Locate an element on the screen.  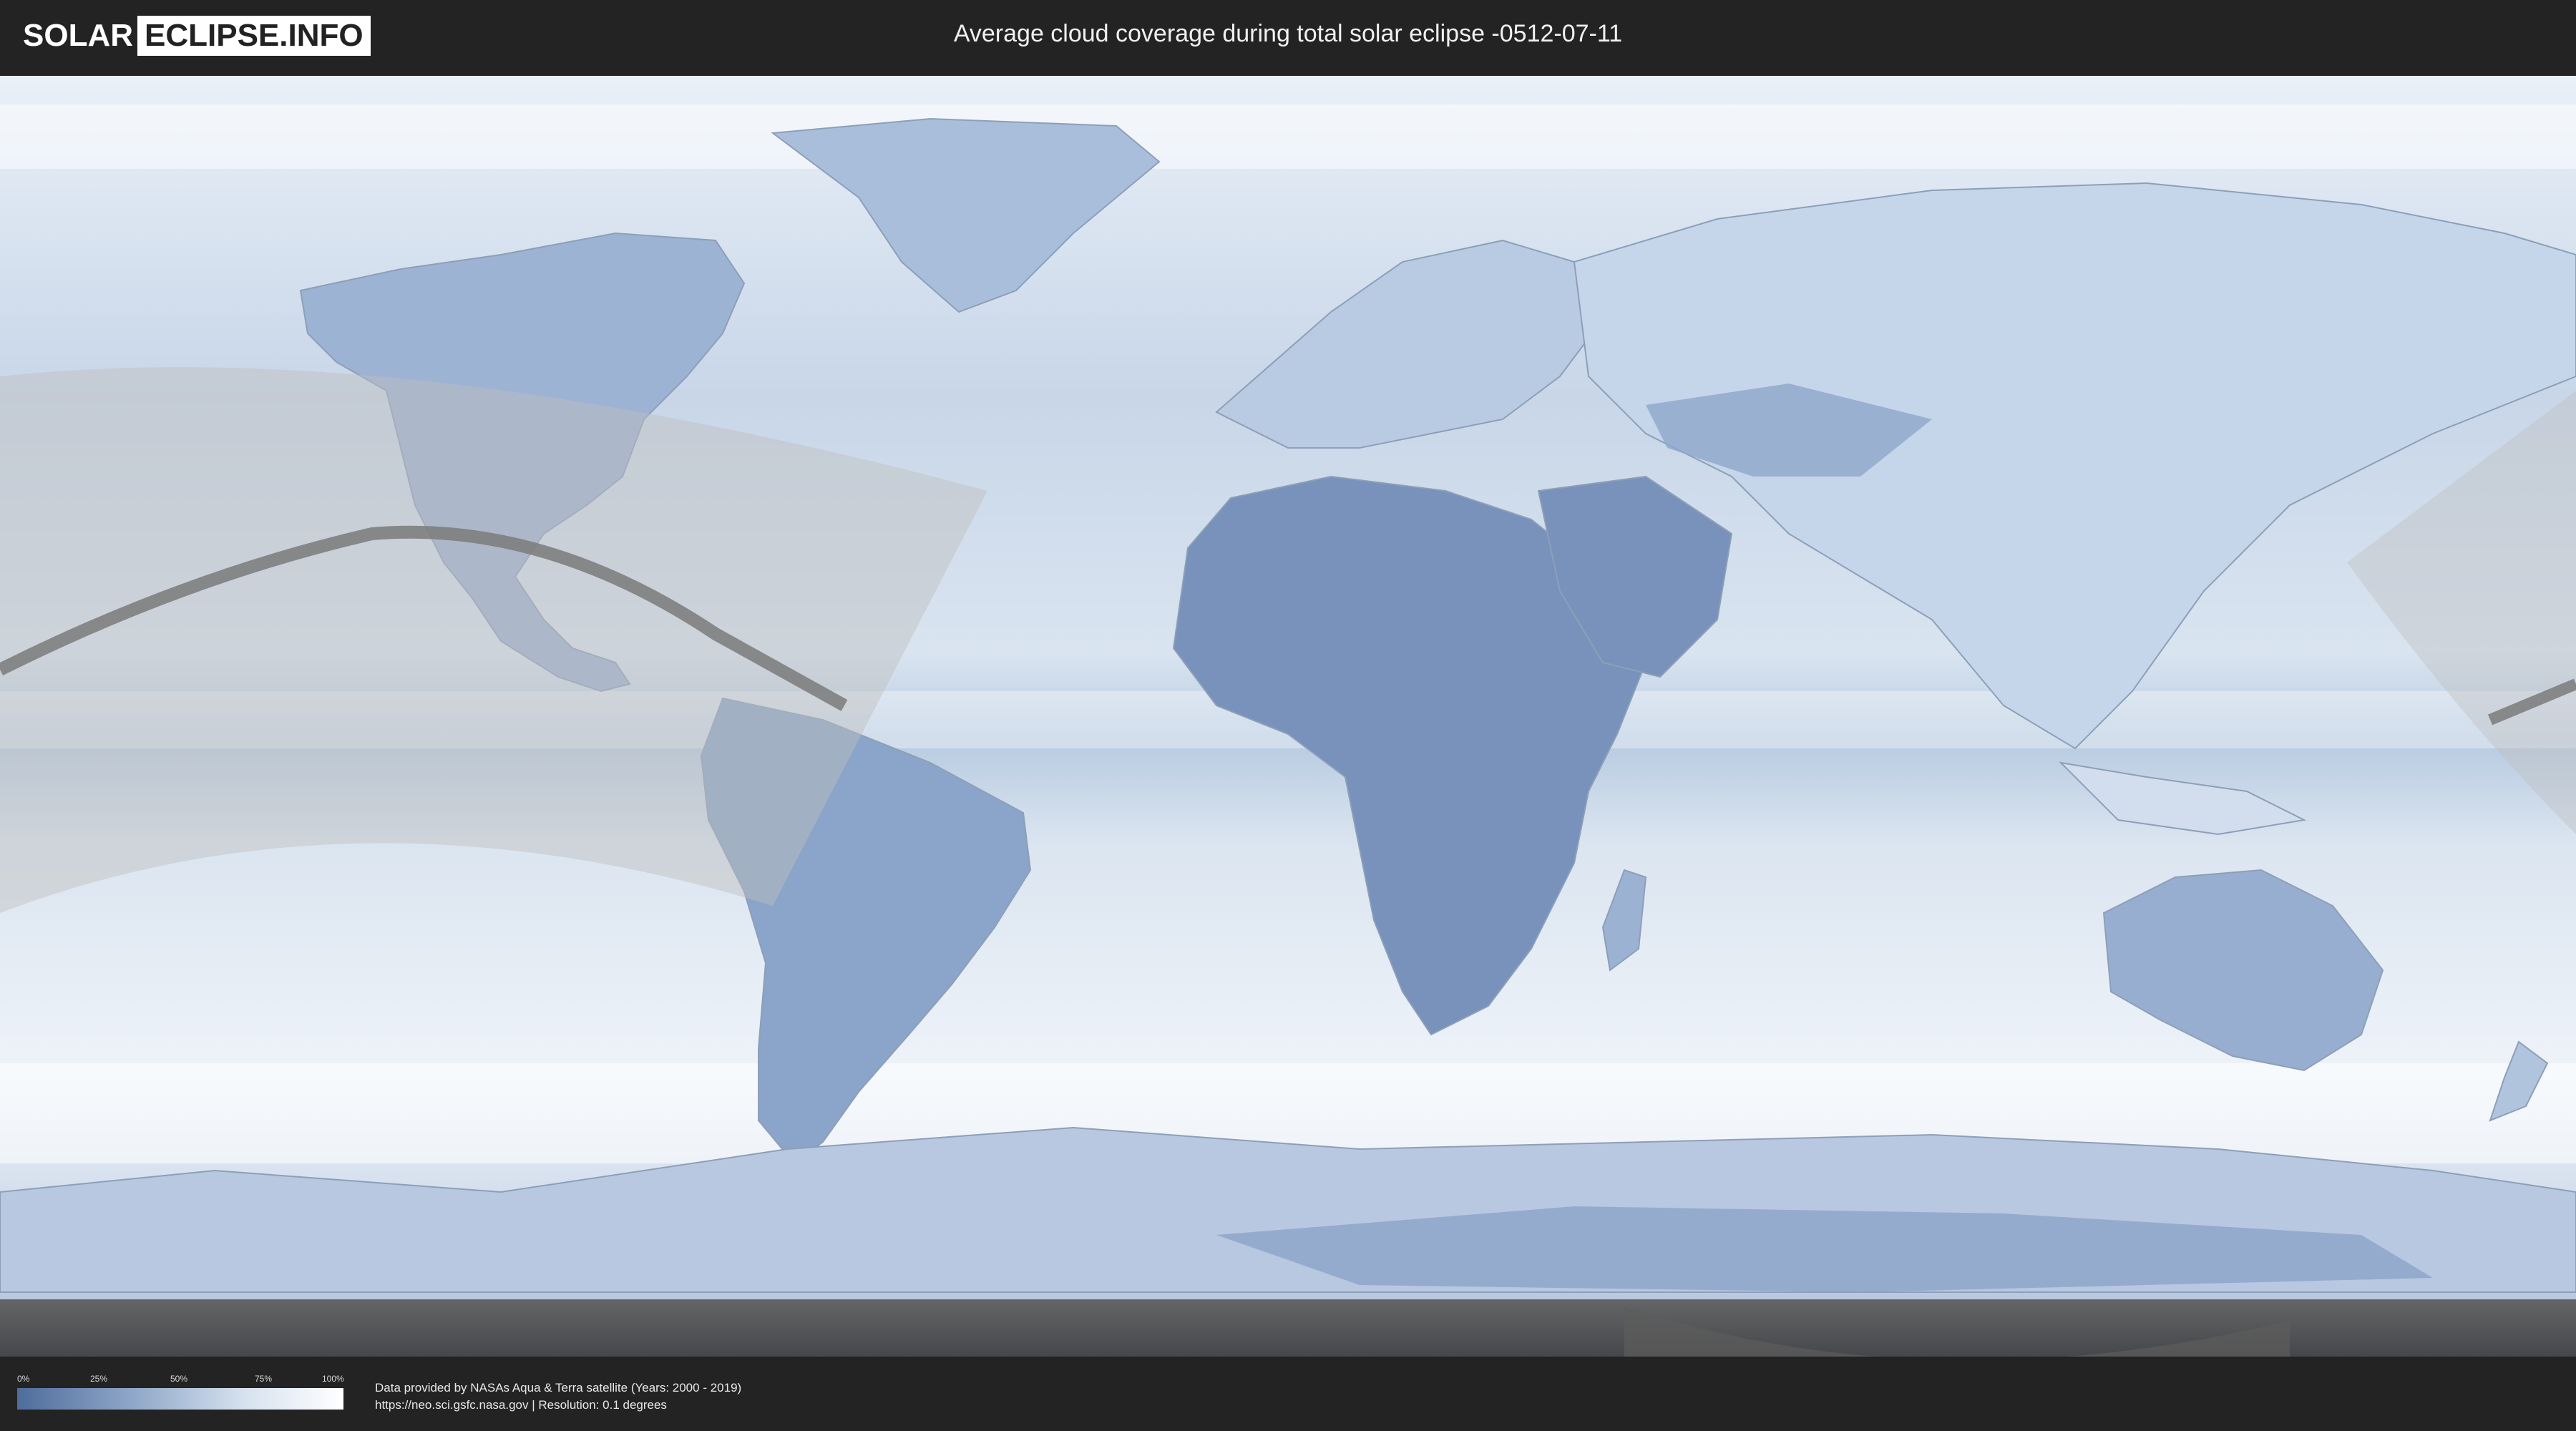
legend-tick-0: 0% is located at coordinates (23, 1379).